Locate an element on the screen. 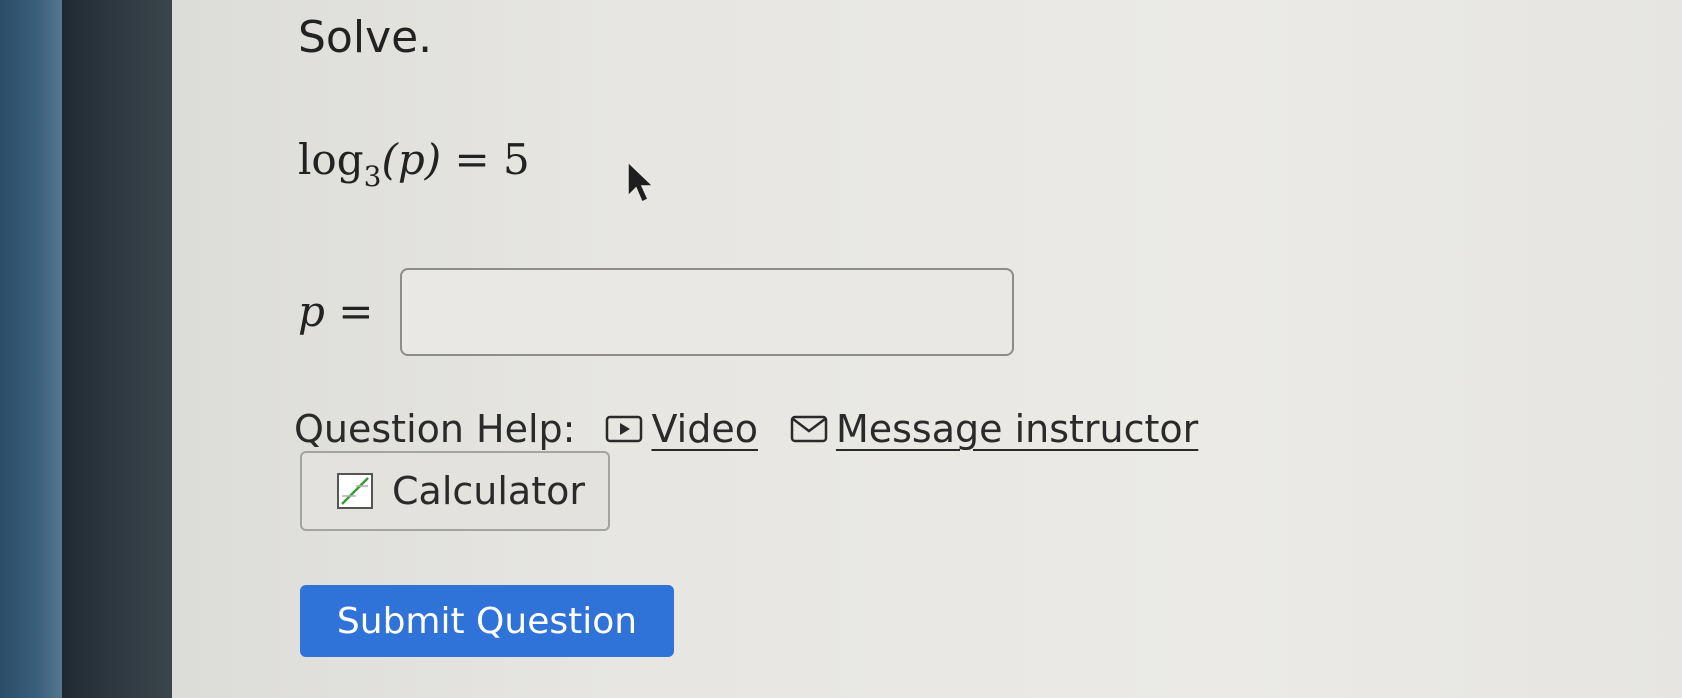  equation-function: log is located at coordinates (331, 159).